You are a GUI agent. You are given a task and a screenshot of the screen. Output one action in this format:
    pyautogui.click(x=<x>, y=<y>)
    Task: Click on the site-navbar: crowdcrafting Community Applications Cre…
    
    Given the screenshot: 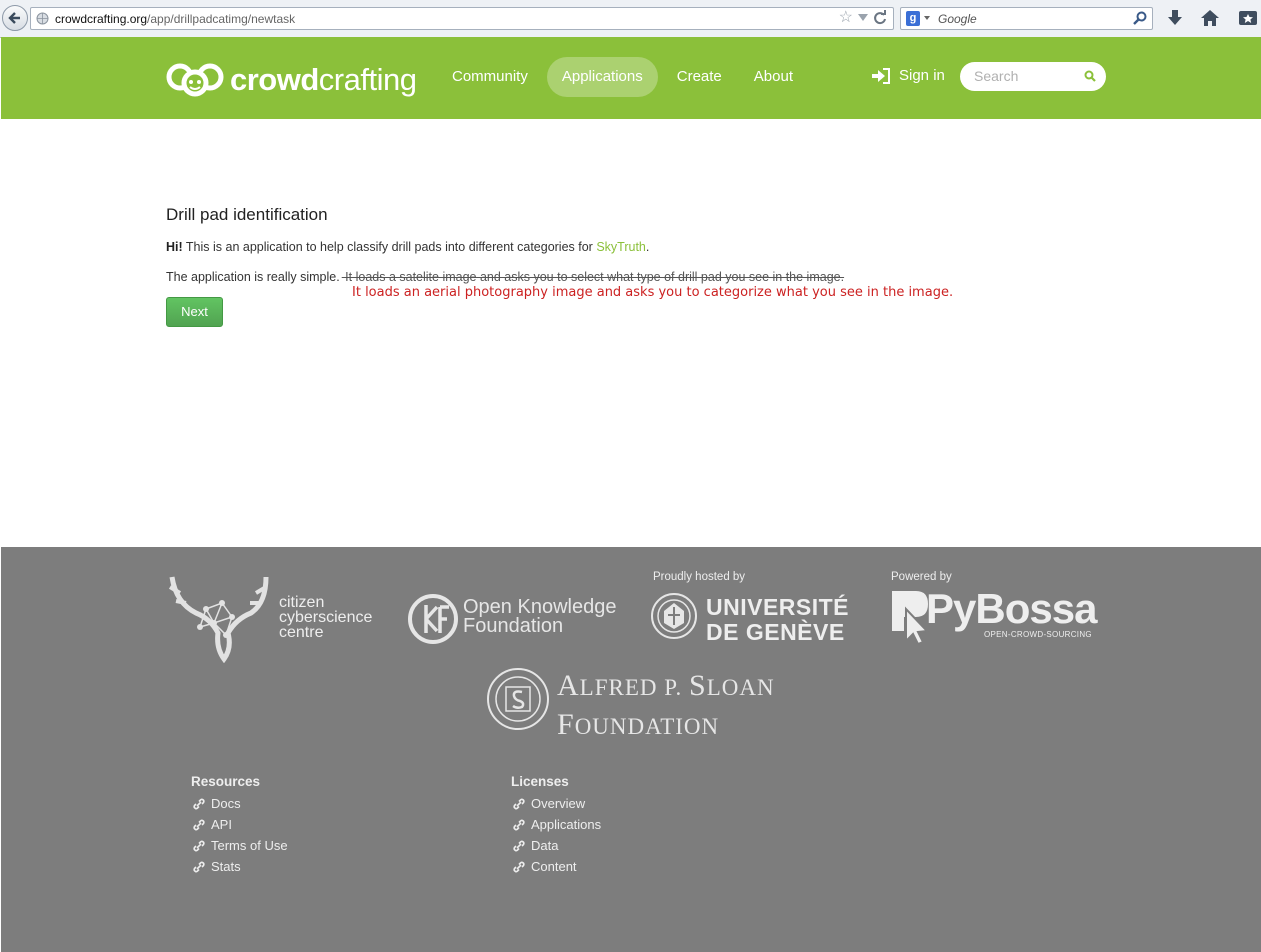 What is the action you would take?
    pyautogui.click(x=631, y=78)
    